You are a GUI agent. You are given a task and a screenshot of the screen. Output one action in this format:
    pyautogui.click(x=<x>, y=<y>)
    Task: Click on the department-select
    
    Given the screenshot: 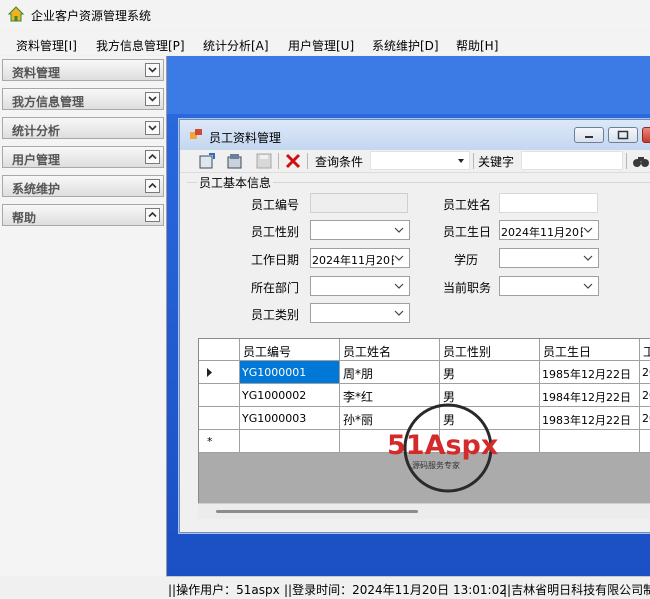 What is the action you would take?
    pyautogui.click(x=360, y=286)
    